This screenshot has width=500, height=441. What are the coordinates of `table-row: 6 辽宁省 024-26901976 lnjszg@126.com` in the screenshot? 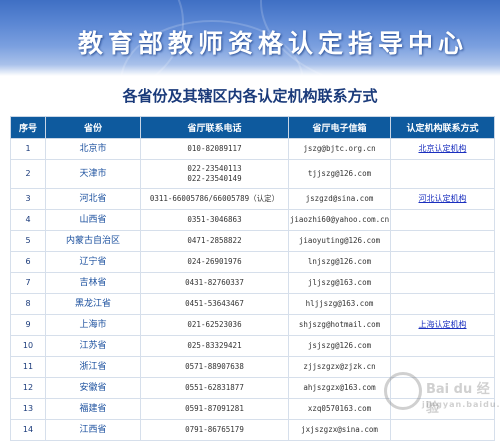 It's located at (252, 262).